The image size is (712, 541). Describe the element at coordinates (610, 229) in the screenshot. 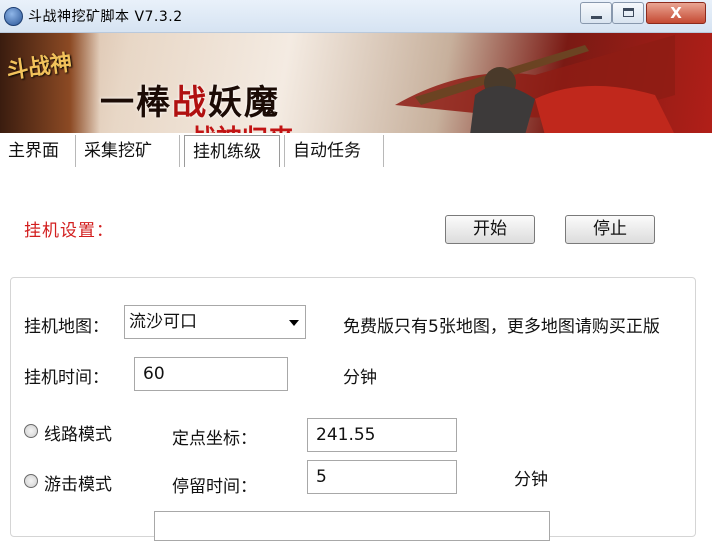

I see `stop-button: 停止` at that location.